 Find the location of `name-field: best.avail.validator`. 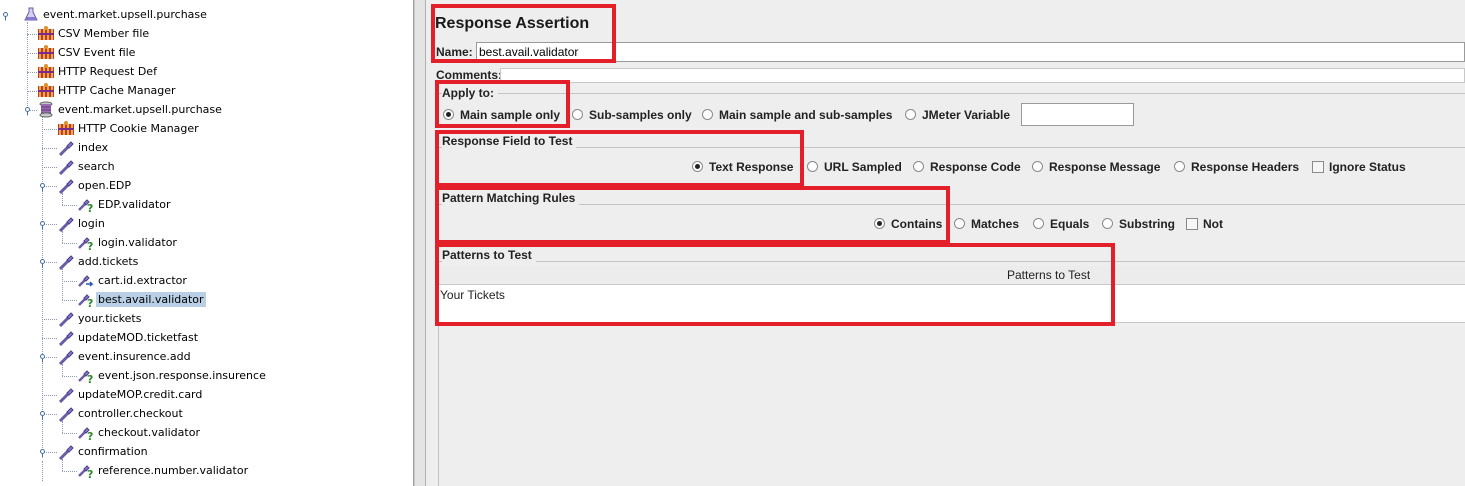

name-field: best.avail.validator is located at coordinates (970, 52).